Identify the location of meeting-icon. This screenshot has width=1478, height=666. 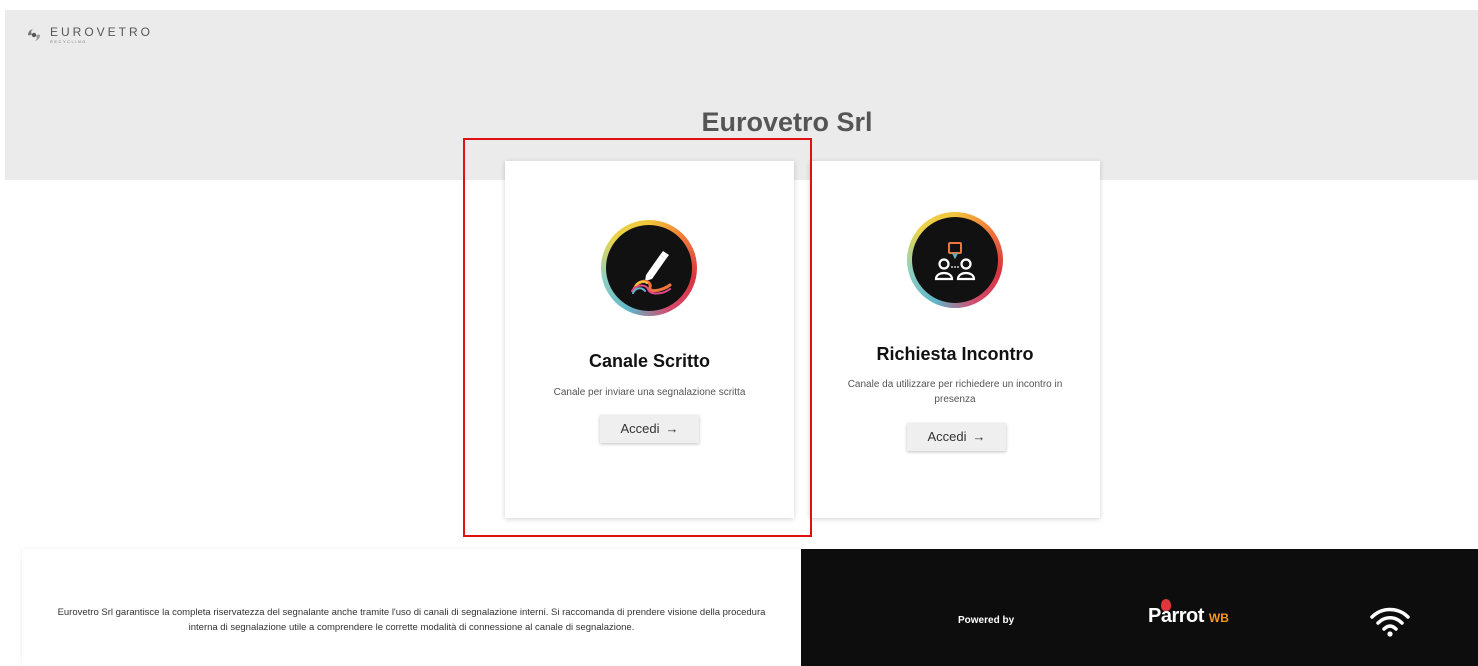
(955, 260).